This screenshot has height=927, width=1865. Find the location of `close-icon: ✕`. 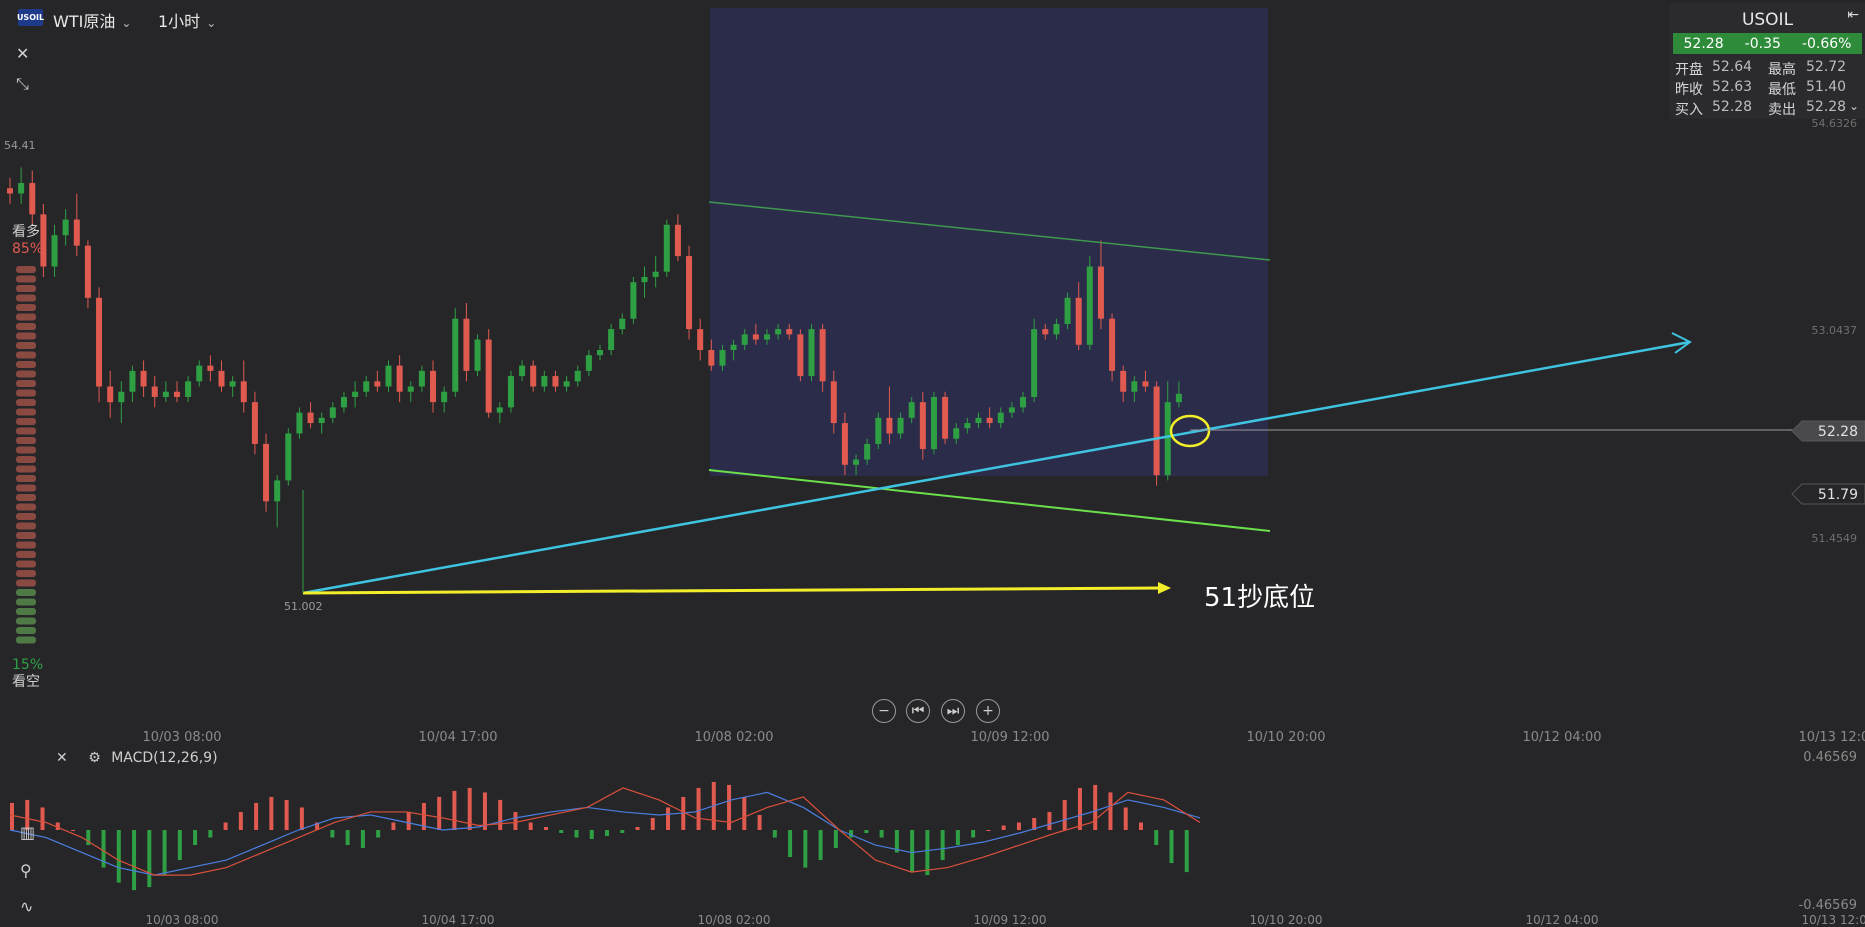

close-icon: ✕ is located at coordinates (62, 758).